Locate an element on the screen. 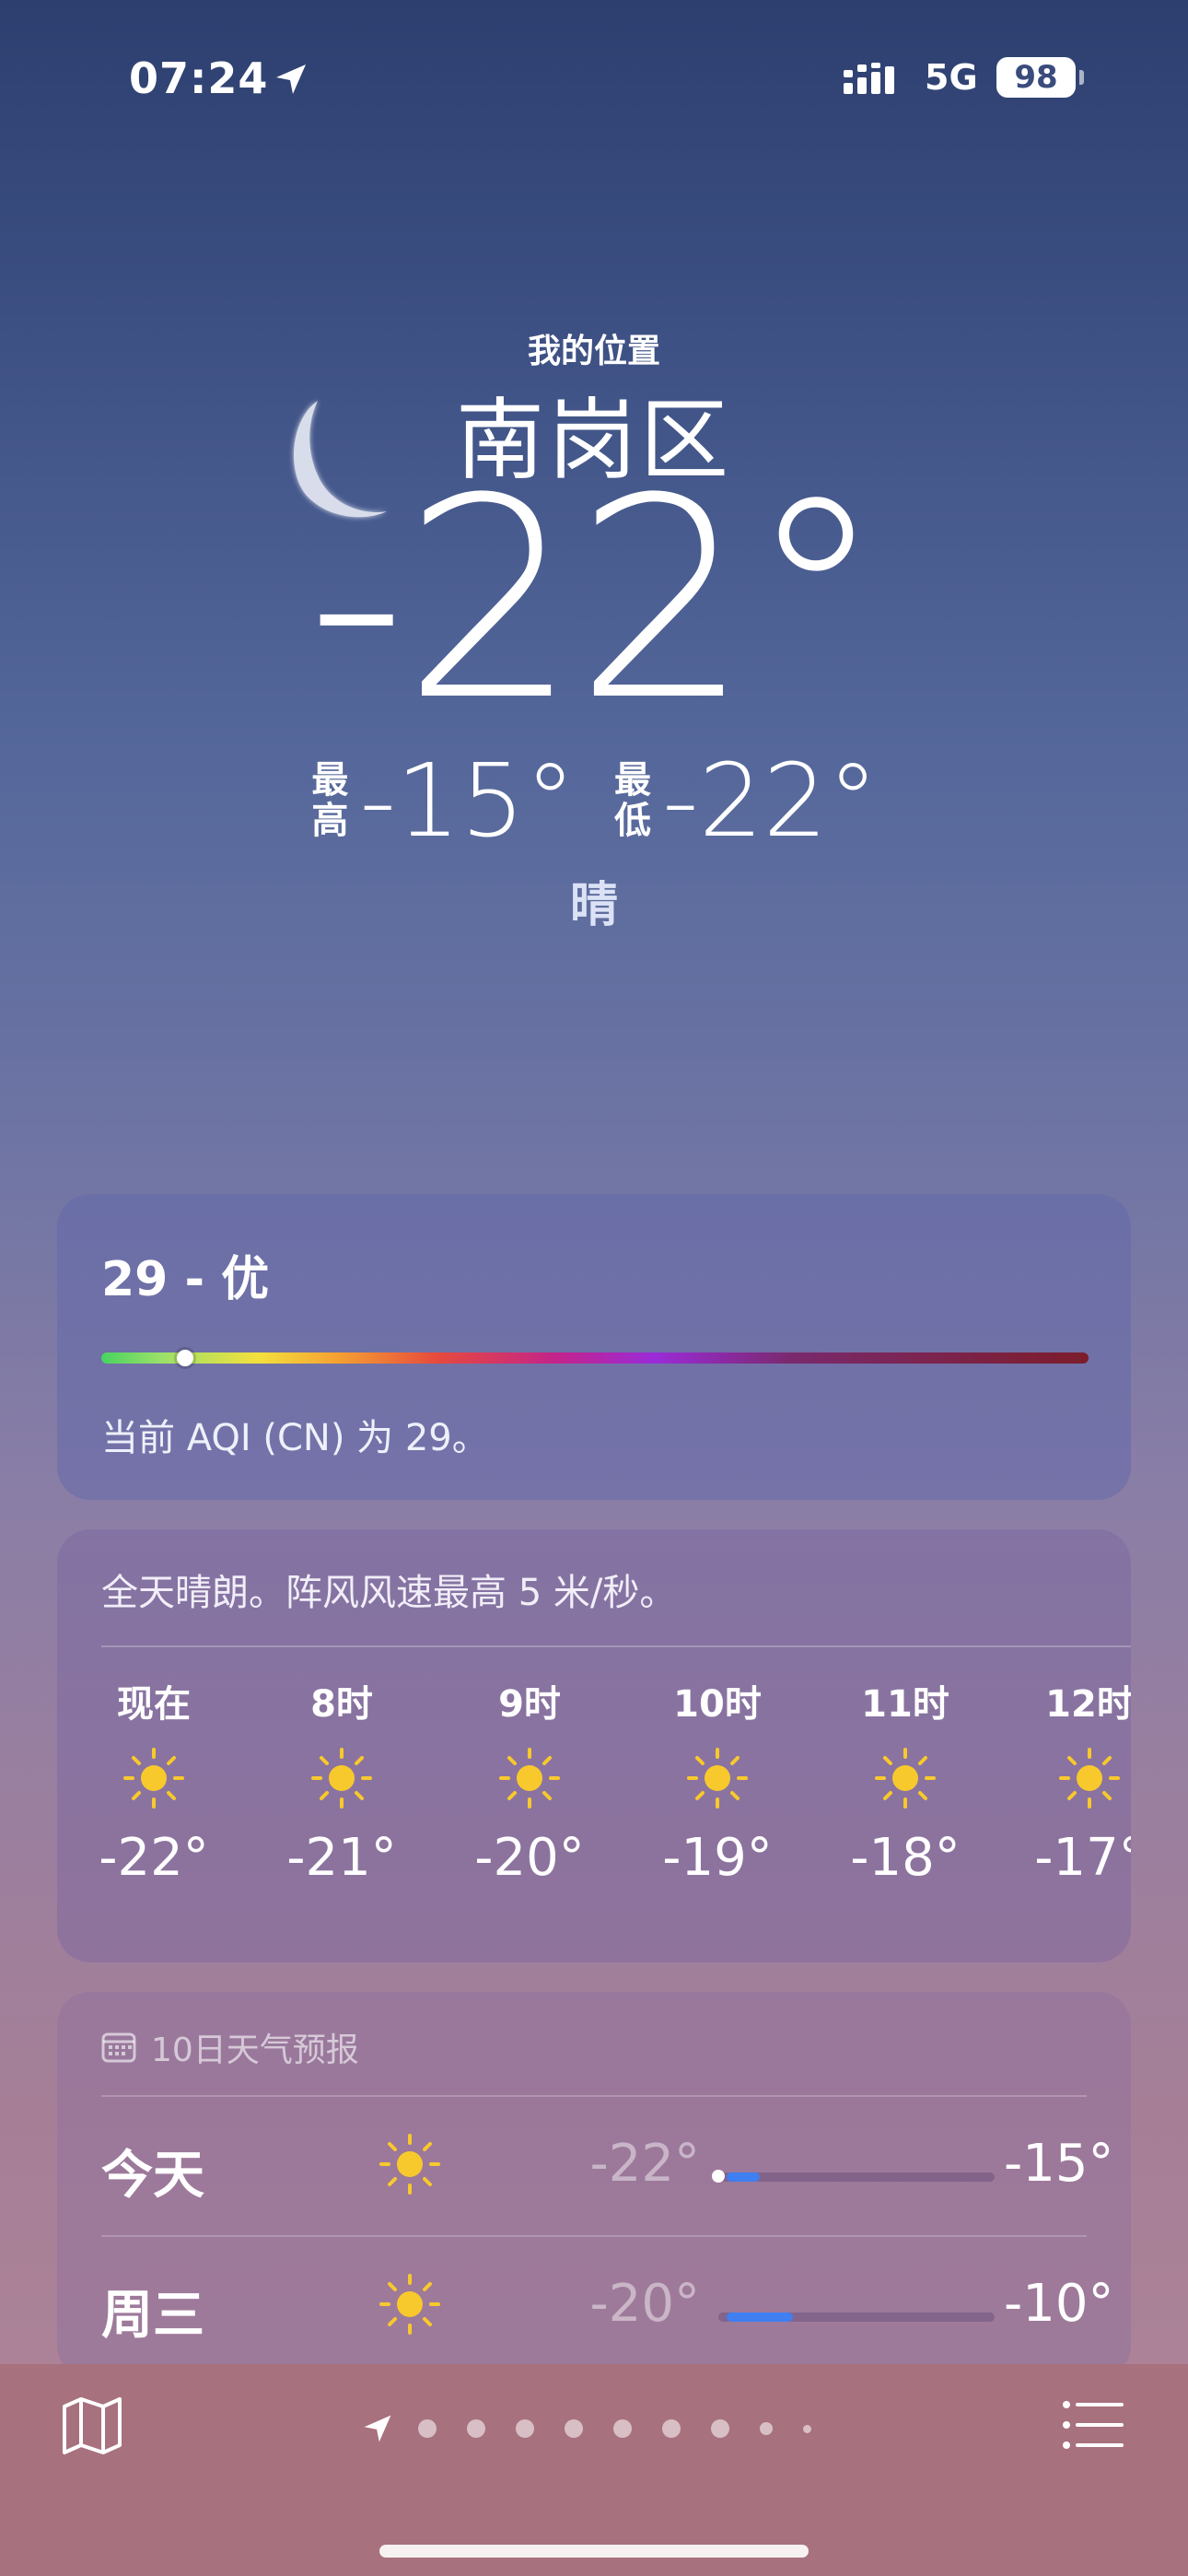  battery-nub is located at coordinates (1081, 77).